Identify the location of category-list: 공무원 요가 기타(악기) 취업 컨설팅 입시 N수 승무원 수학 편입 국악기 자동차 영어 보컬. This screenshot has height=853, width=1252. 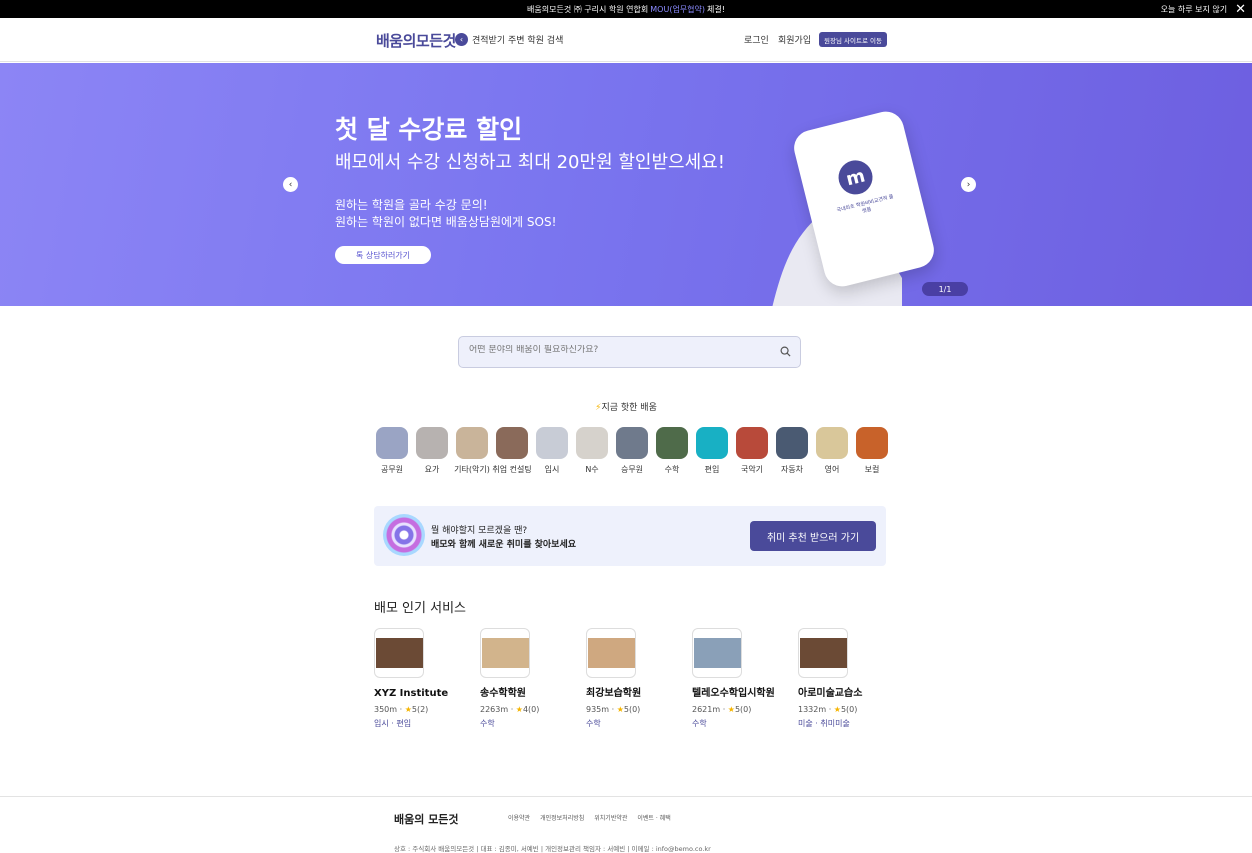
(632, 452).